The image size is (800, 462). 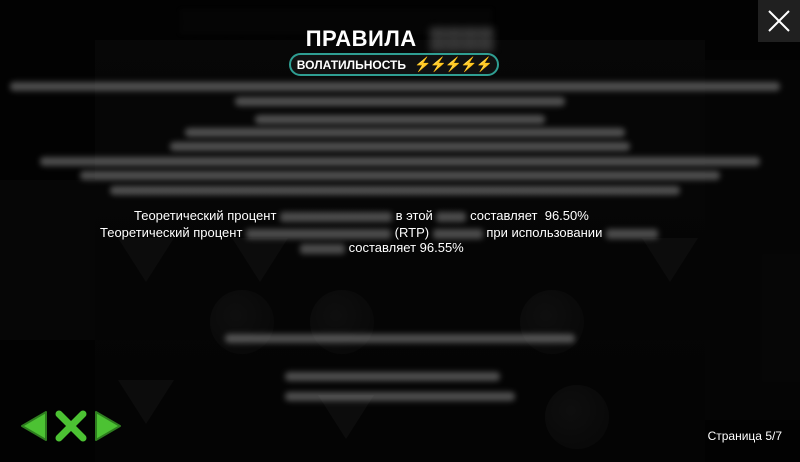 I want to click on rules-navigation, so click(x=71, y=428).